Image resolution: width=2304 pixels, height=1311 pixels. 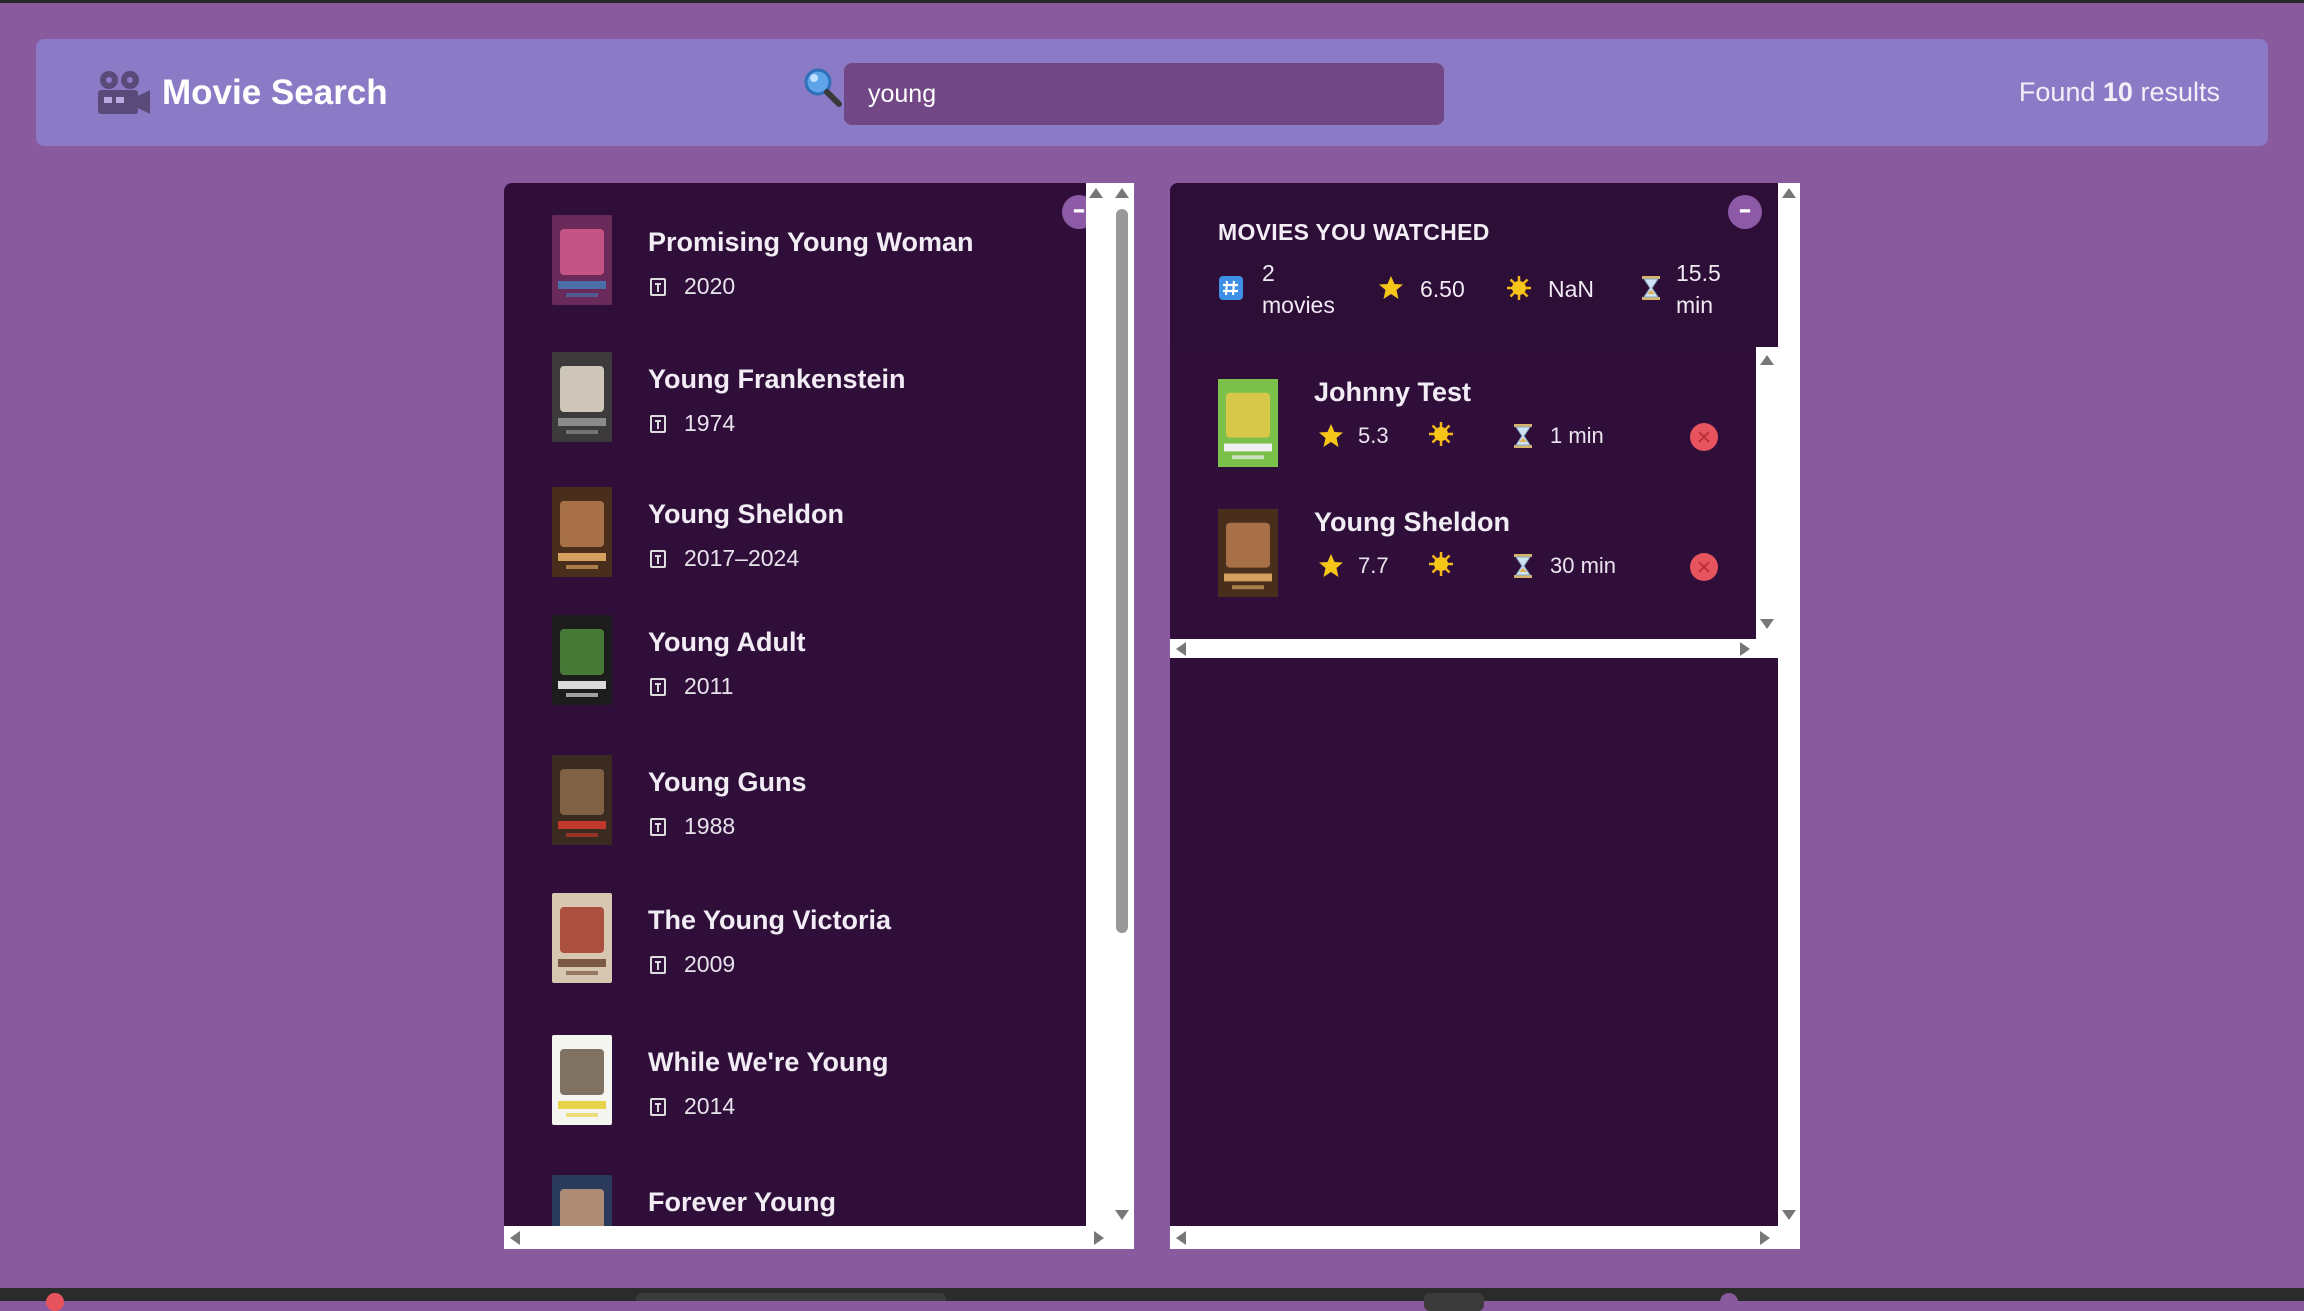 I want to click on results-horizontal-scrollbar, so click(x=819, y=1237).